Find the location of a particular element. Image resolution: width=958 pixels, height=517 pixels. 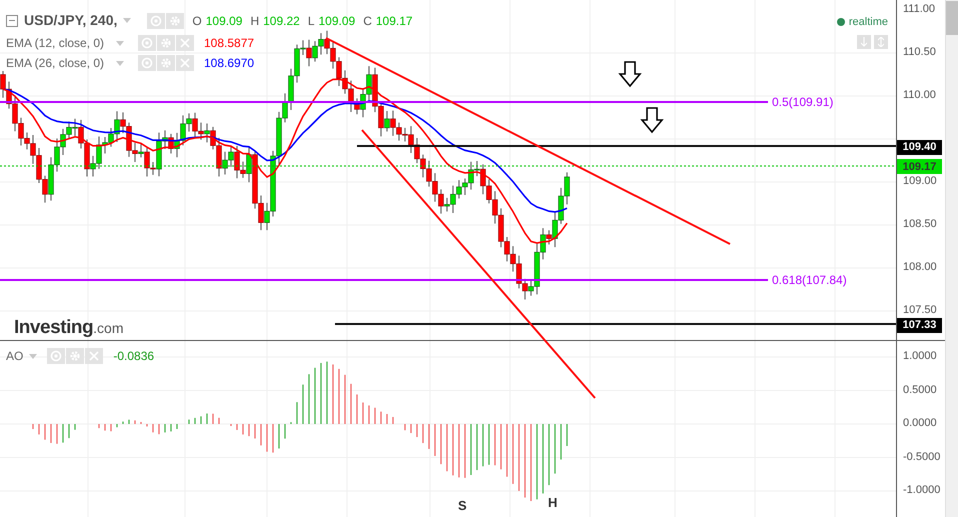

indicator-value: 108.6970 is located at coordinates (229, 63).